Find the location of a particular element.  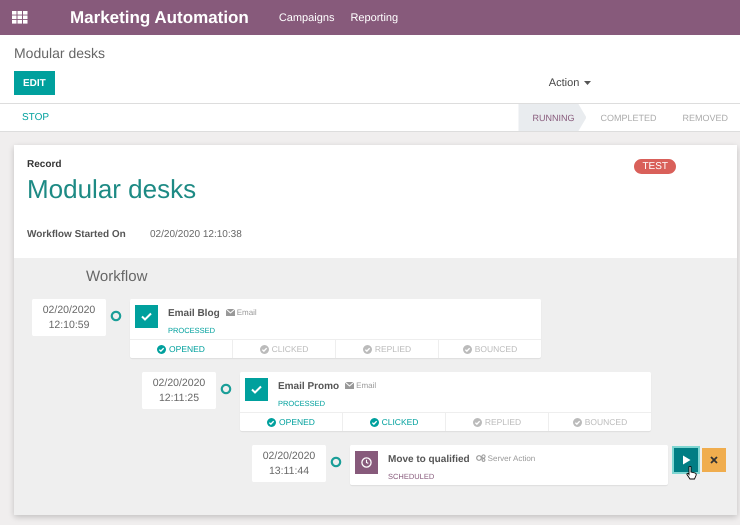

menu-item: Campaigns is located at coordinates (306, 18).